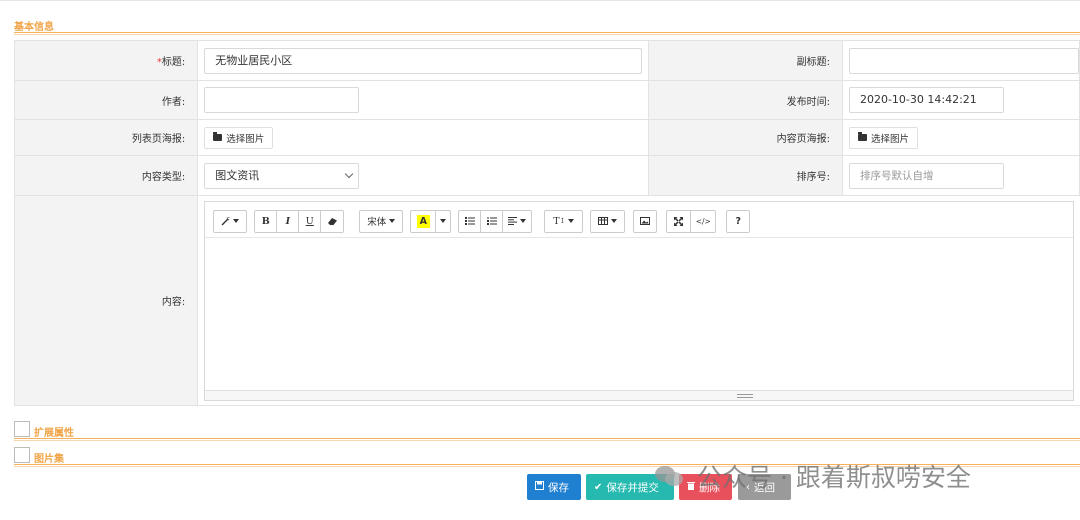  I want to click on title-label-text: 标题:, so click(173, 62).